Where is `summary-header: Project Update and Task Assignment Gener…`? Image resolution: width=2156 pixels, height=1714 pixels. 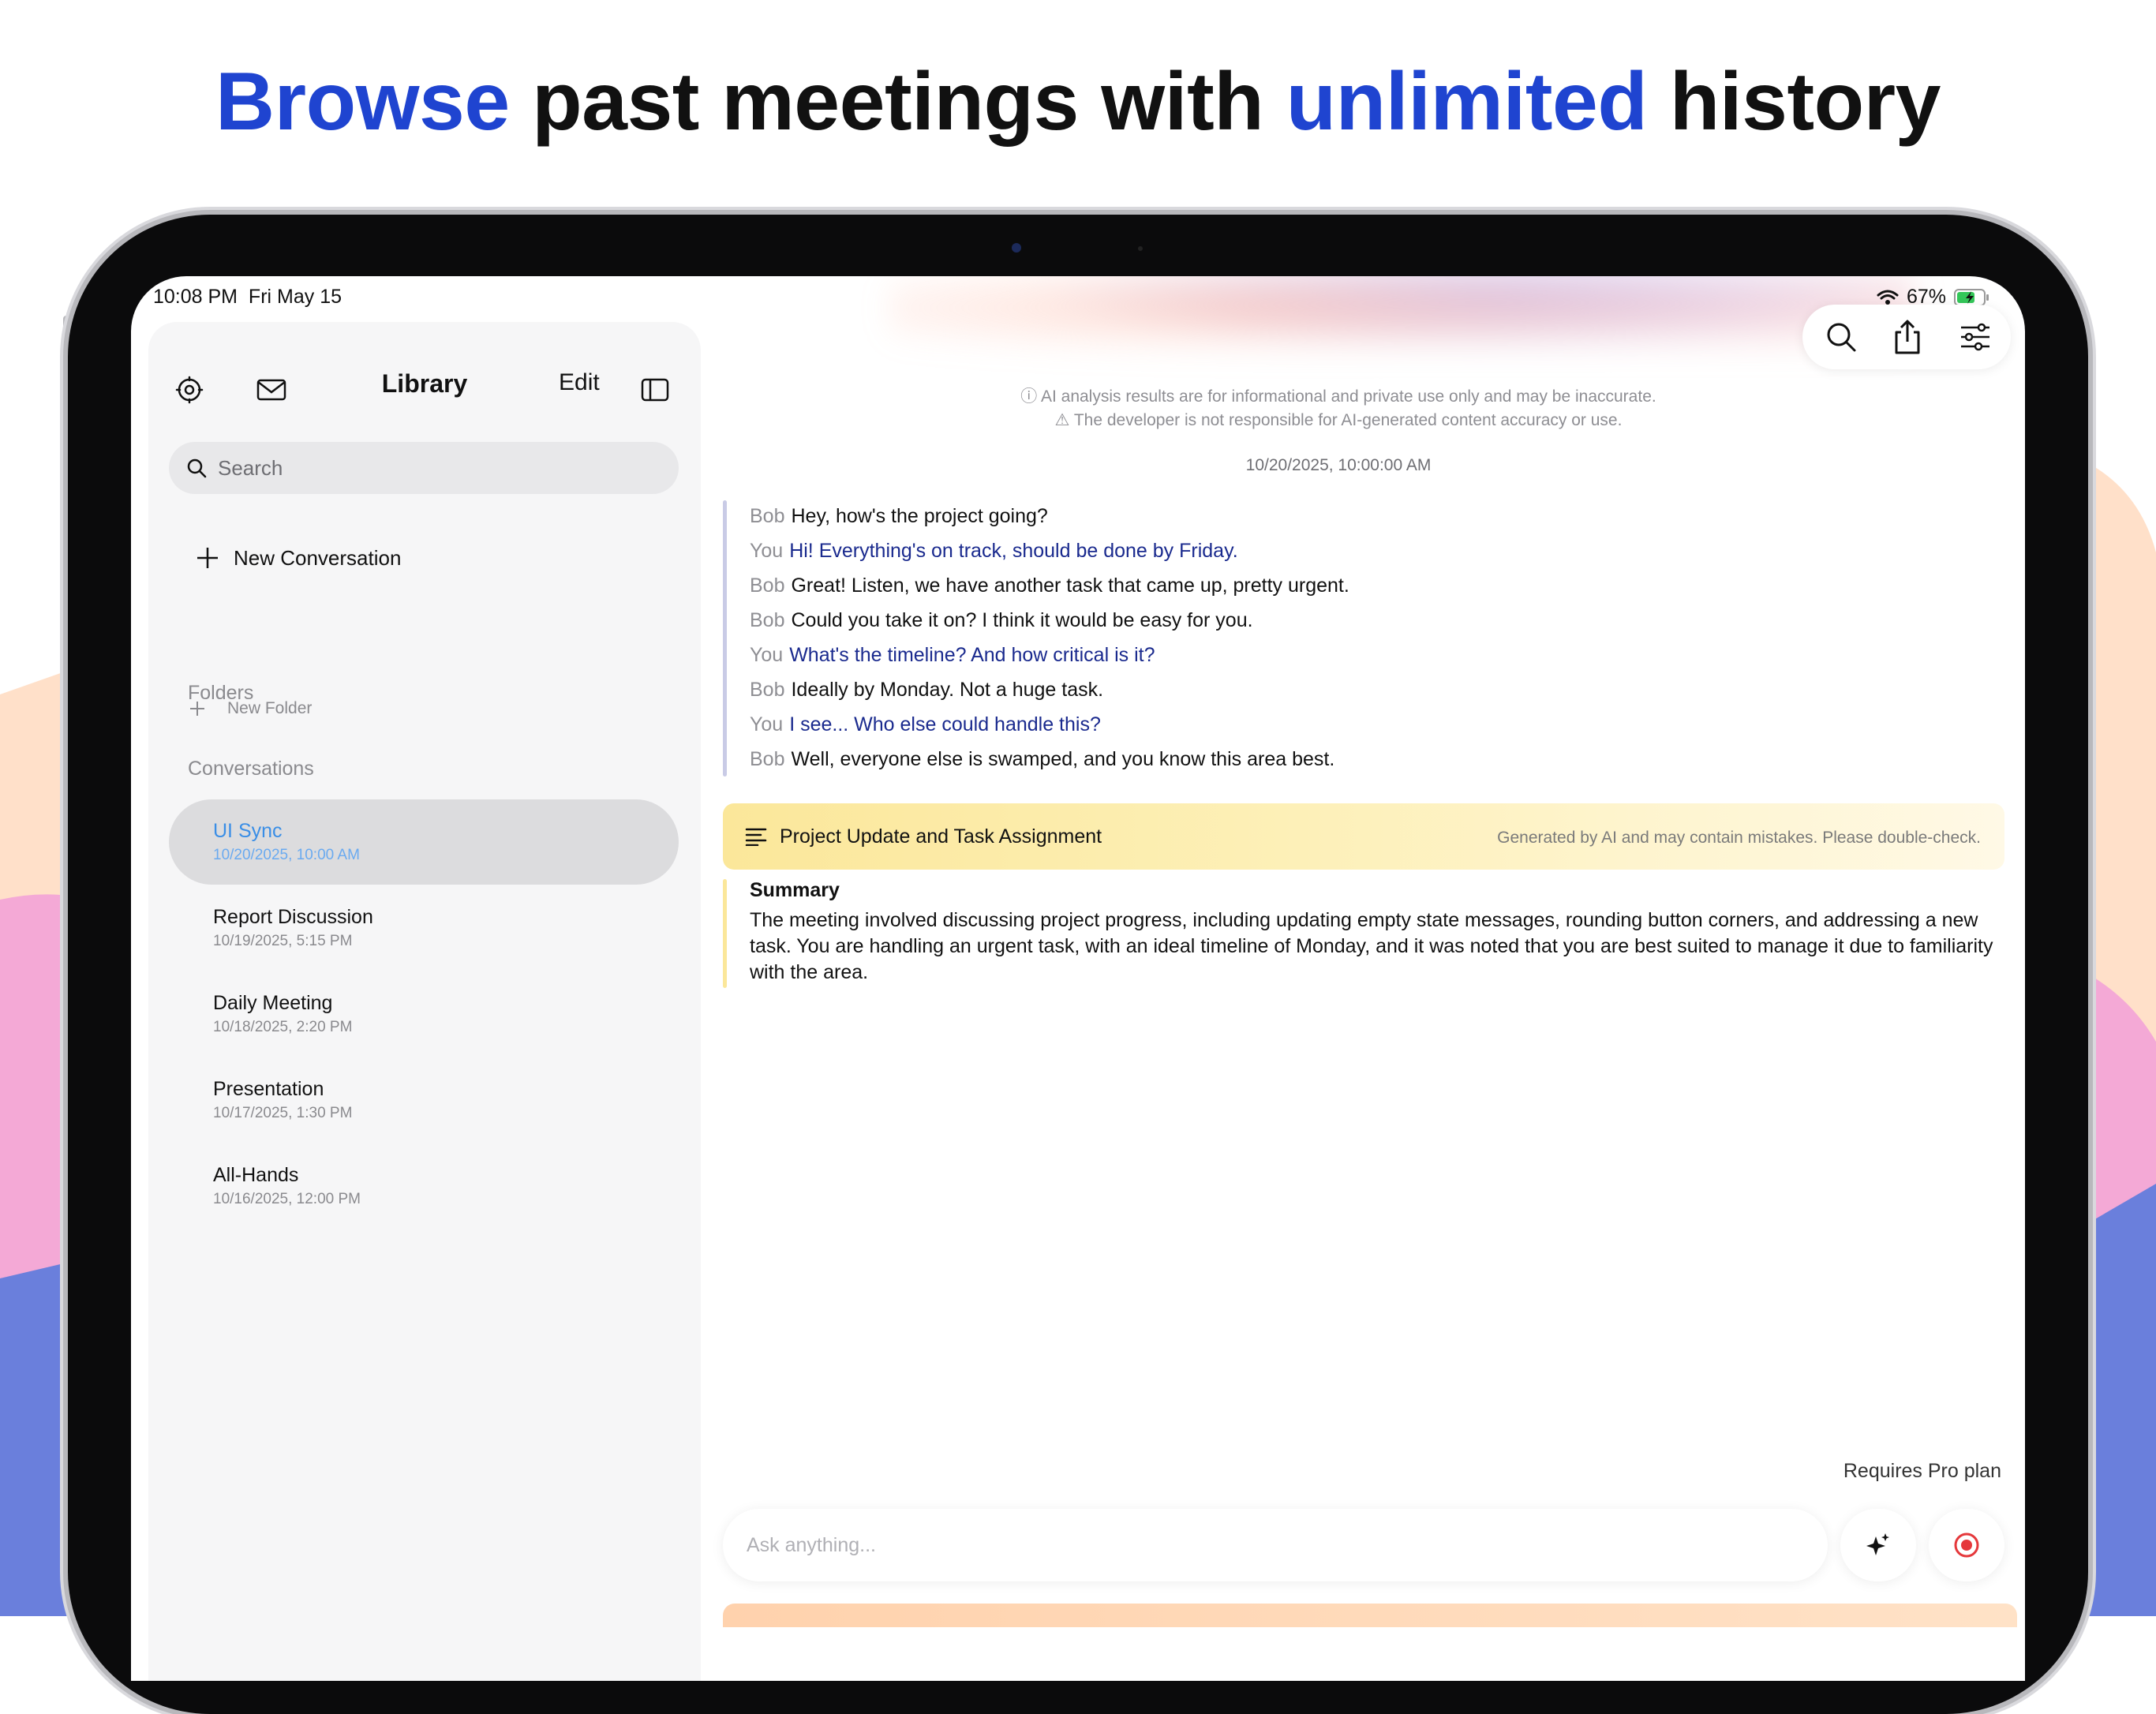 summary-header: Project Update and Task Assignment Gener… is located at coordinates (1363, 836).